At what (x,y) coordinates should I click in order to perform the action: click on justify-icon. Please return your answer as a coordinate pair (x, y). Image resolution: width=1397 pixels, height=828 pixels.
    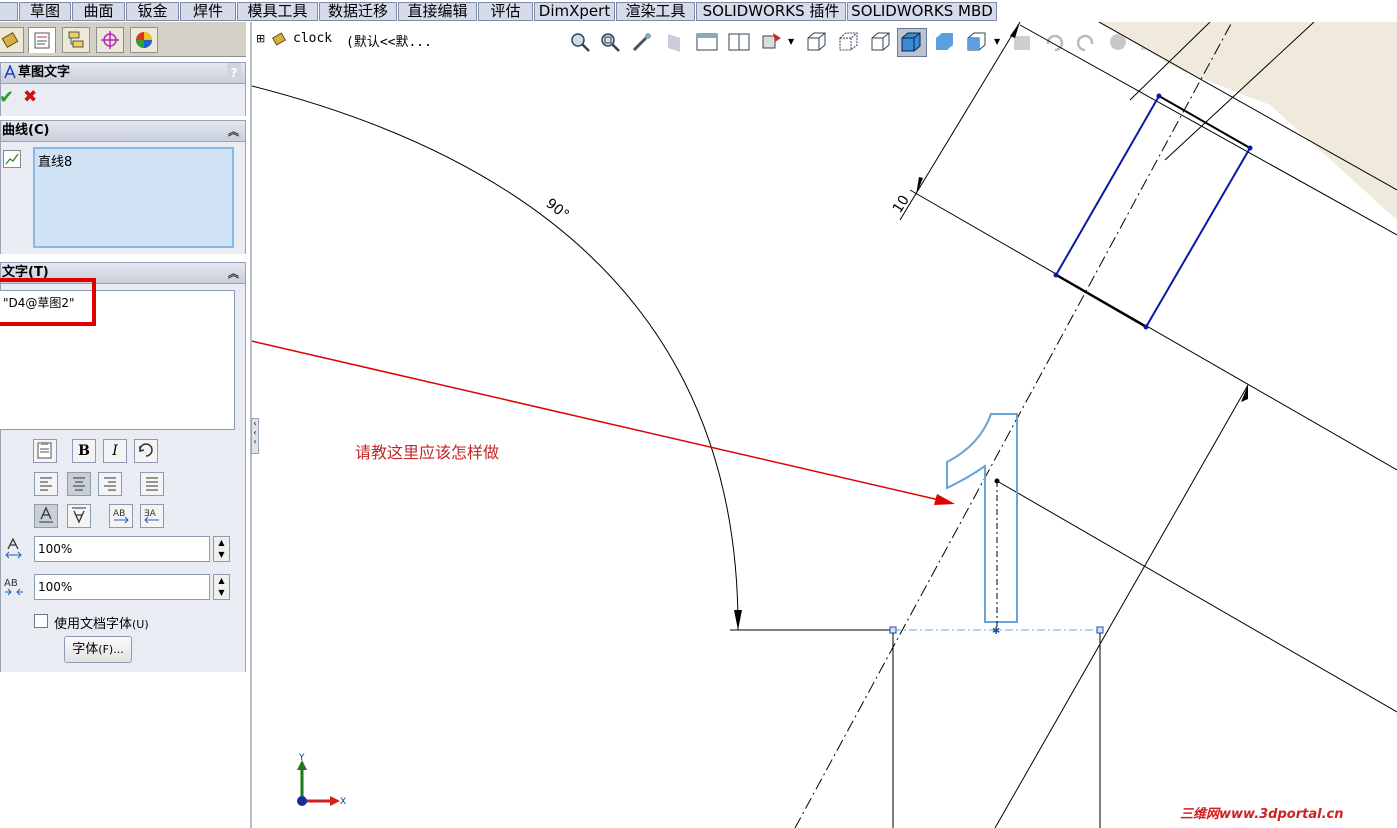
    Looking at the image, I should click on (152, 484).